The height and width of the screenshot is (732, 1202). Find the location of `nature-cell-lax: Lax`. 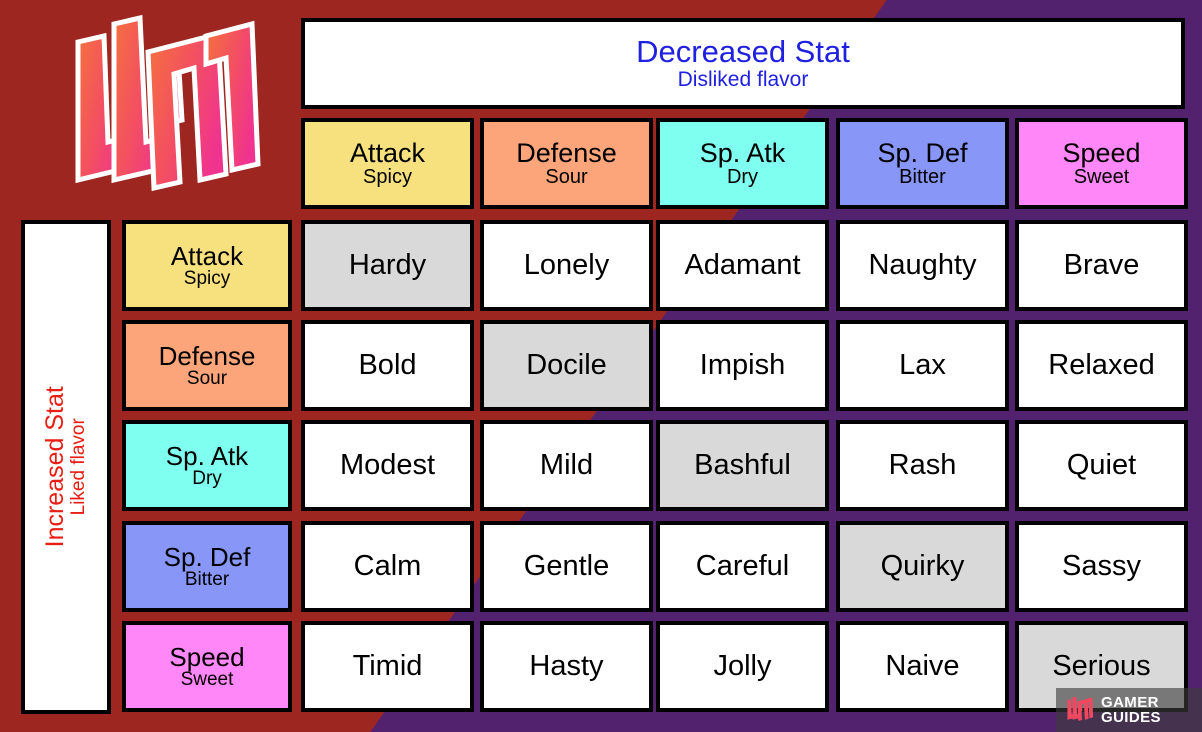

nature-cell-lax: Lax is located at coordinates (922, 365).